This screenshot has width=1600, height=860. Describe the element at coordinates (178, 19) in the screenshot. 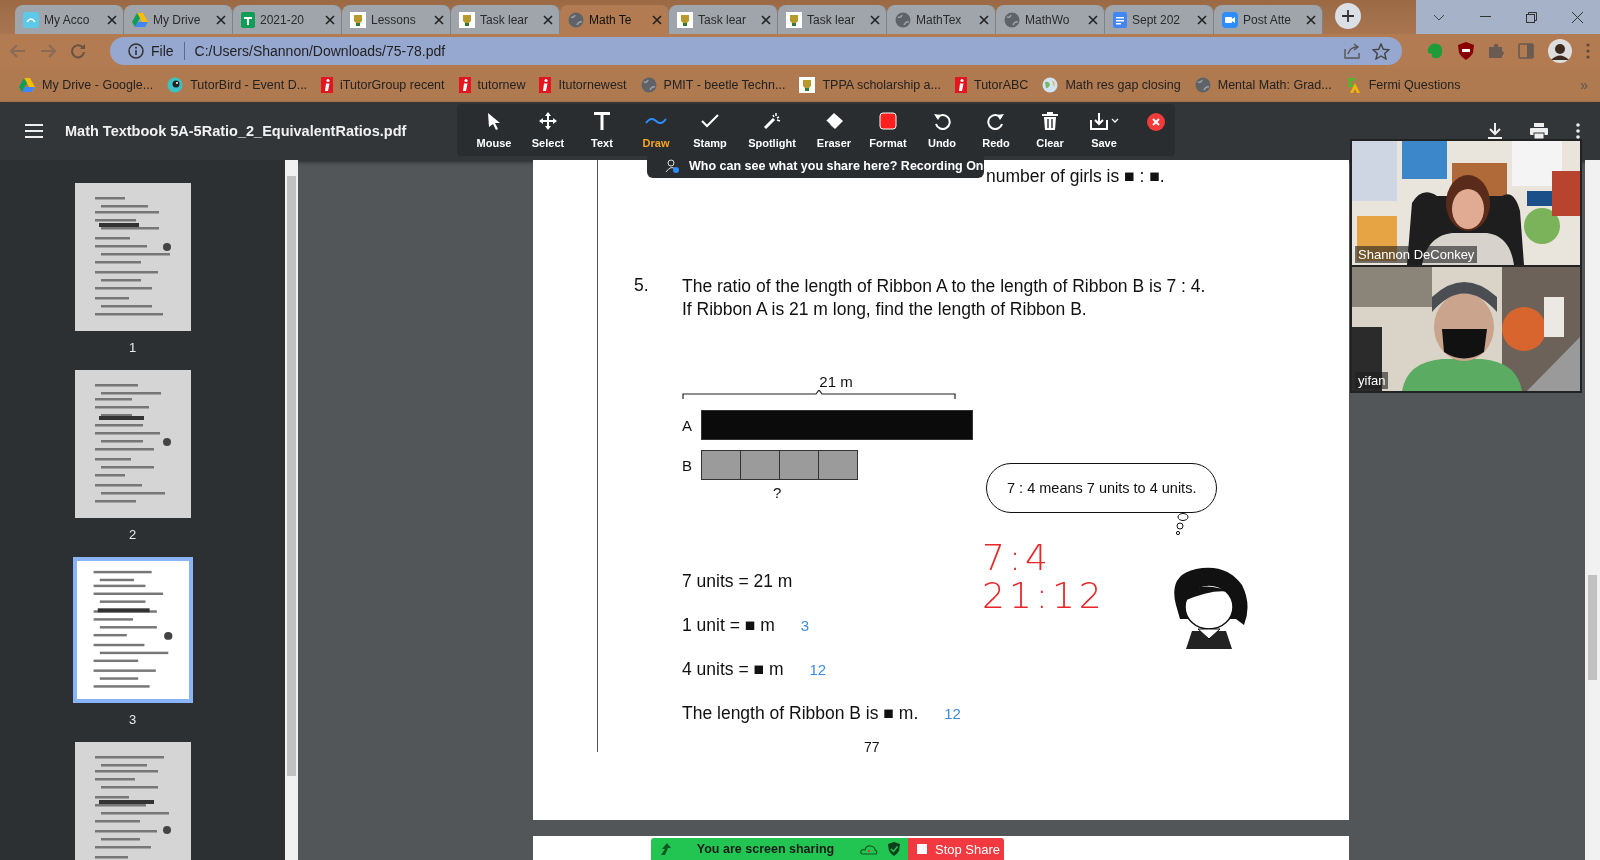

I see `browser-tab: My Drive` at that location.